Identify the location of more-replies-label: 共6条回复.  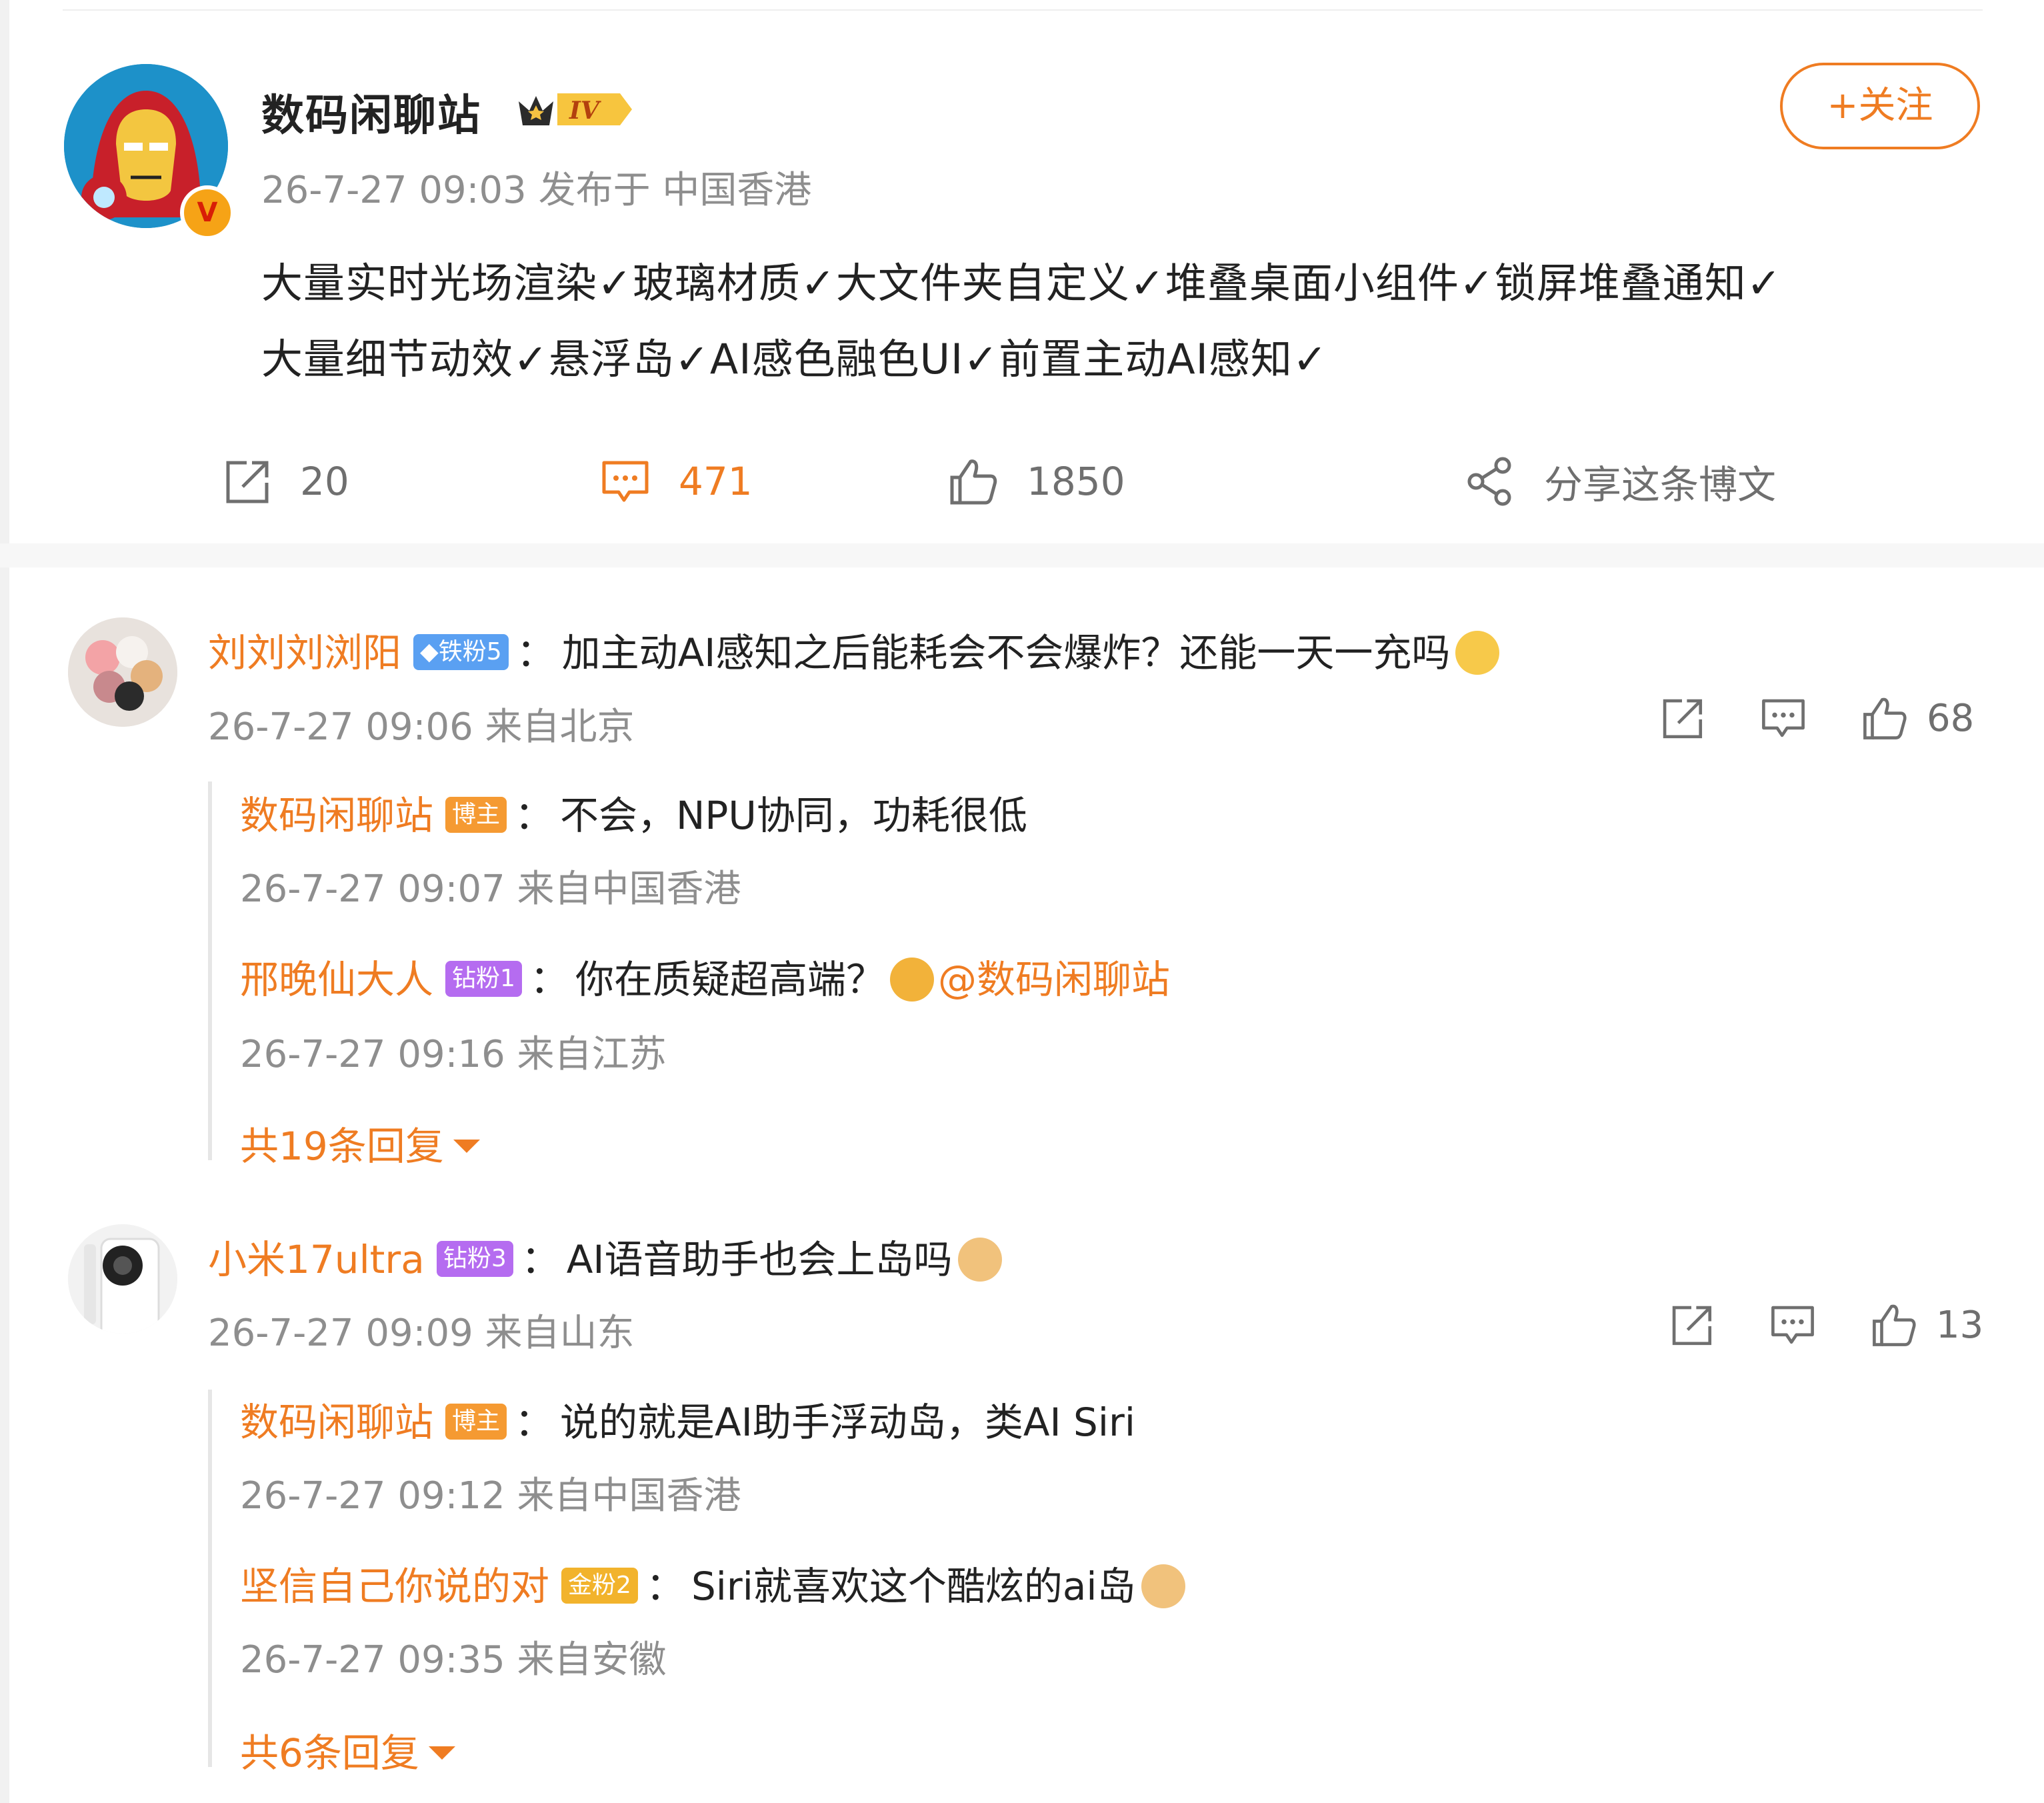
(329, 1753).